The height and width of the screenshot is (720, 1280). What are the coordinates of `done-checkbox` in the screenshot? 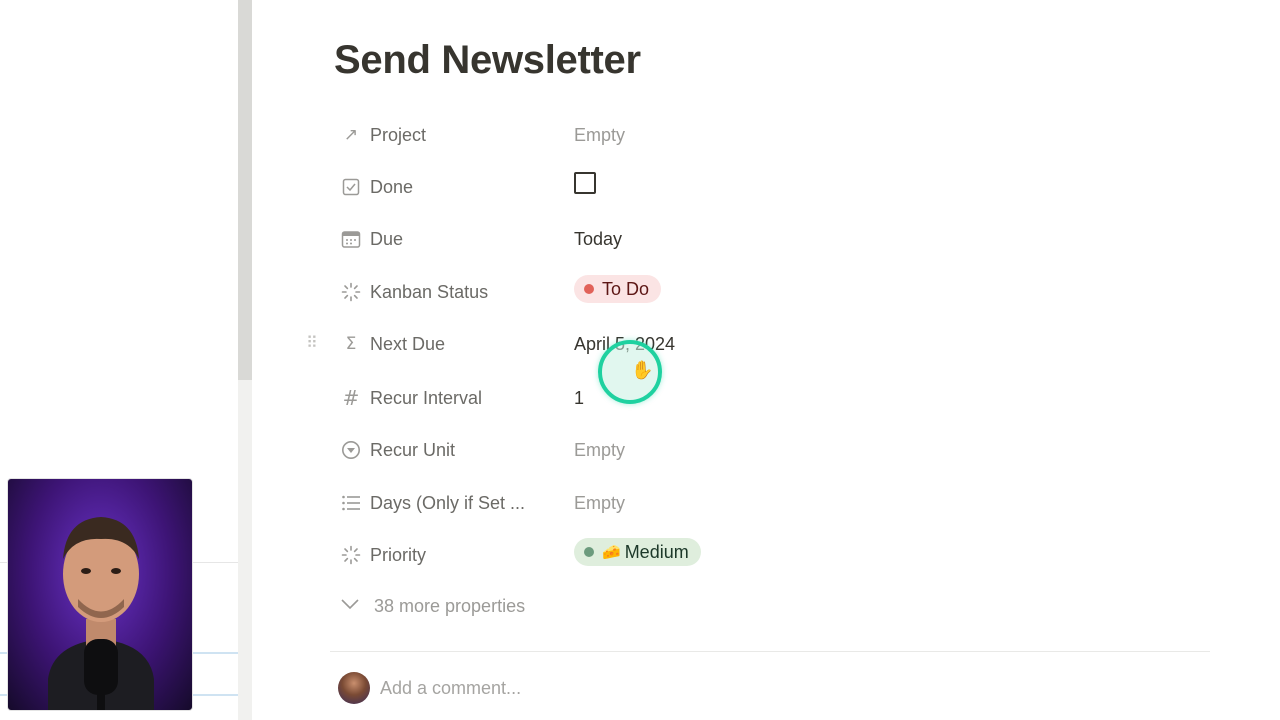 It's located at (585, 183).